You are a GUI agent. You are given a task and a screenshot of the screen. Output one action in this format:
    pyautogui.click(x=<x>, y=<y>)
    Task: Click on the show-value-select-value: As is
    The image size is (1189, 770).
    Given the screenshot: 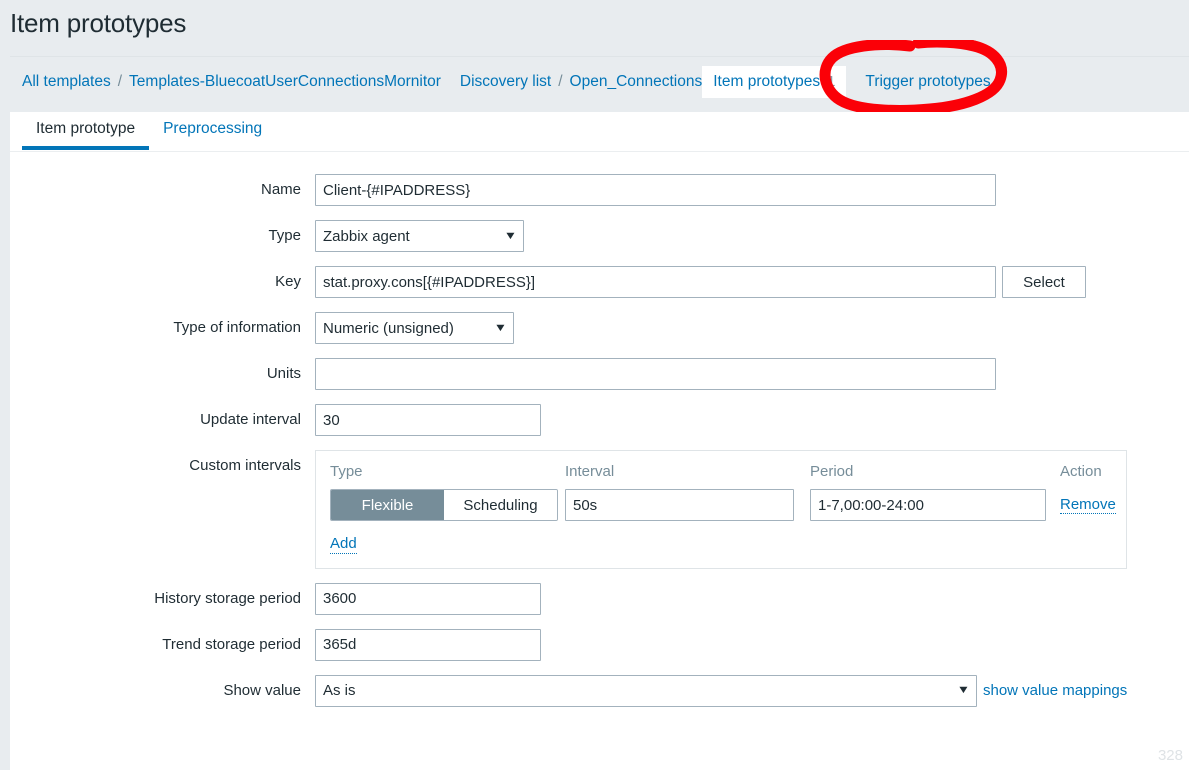 What is the action you would take?
    pyautogui.click(x=339, y=690)
    